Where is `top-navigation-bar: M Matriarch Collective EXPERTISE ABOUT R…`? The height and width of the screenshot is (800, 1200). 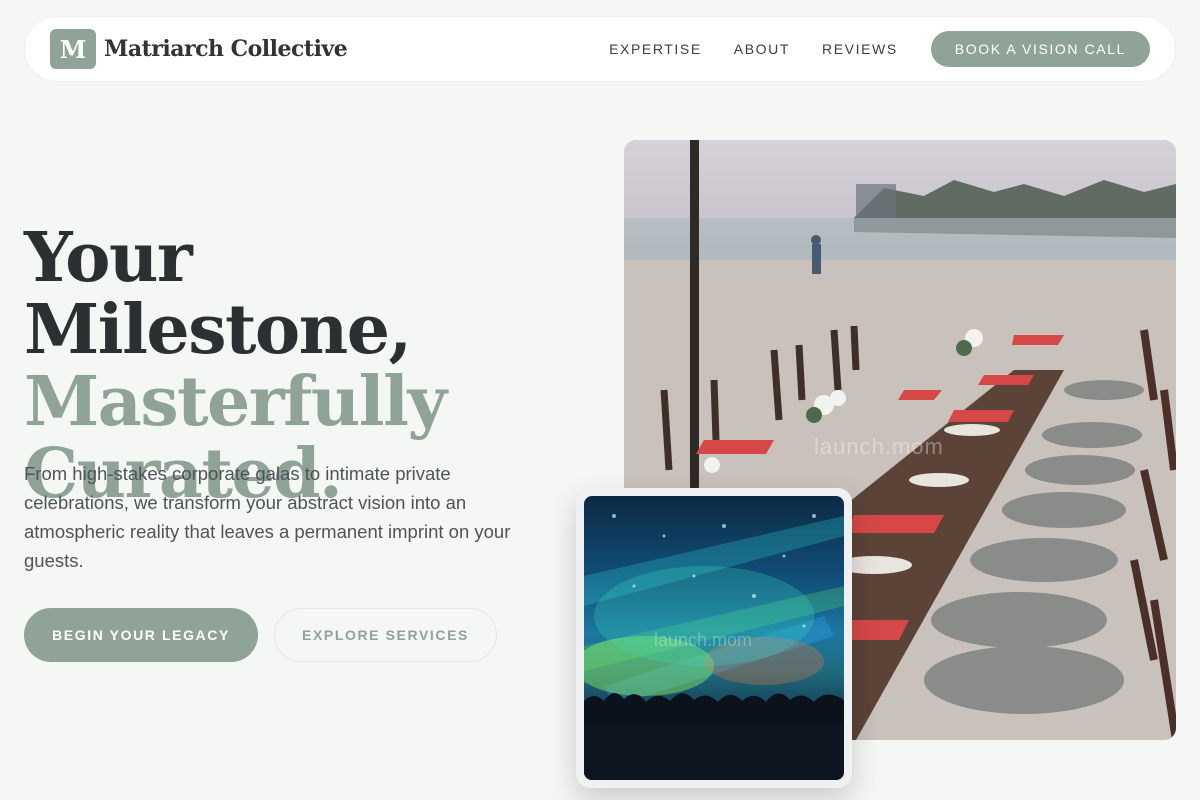 top-navigation-bar: M Matriarch Collective EXPERTISE ABOUT R… is located at coordinates (600, 49).